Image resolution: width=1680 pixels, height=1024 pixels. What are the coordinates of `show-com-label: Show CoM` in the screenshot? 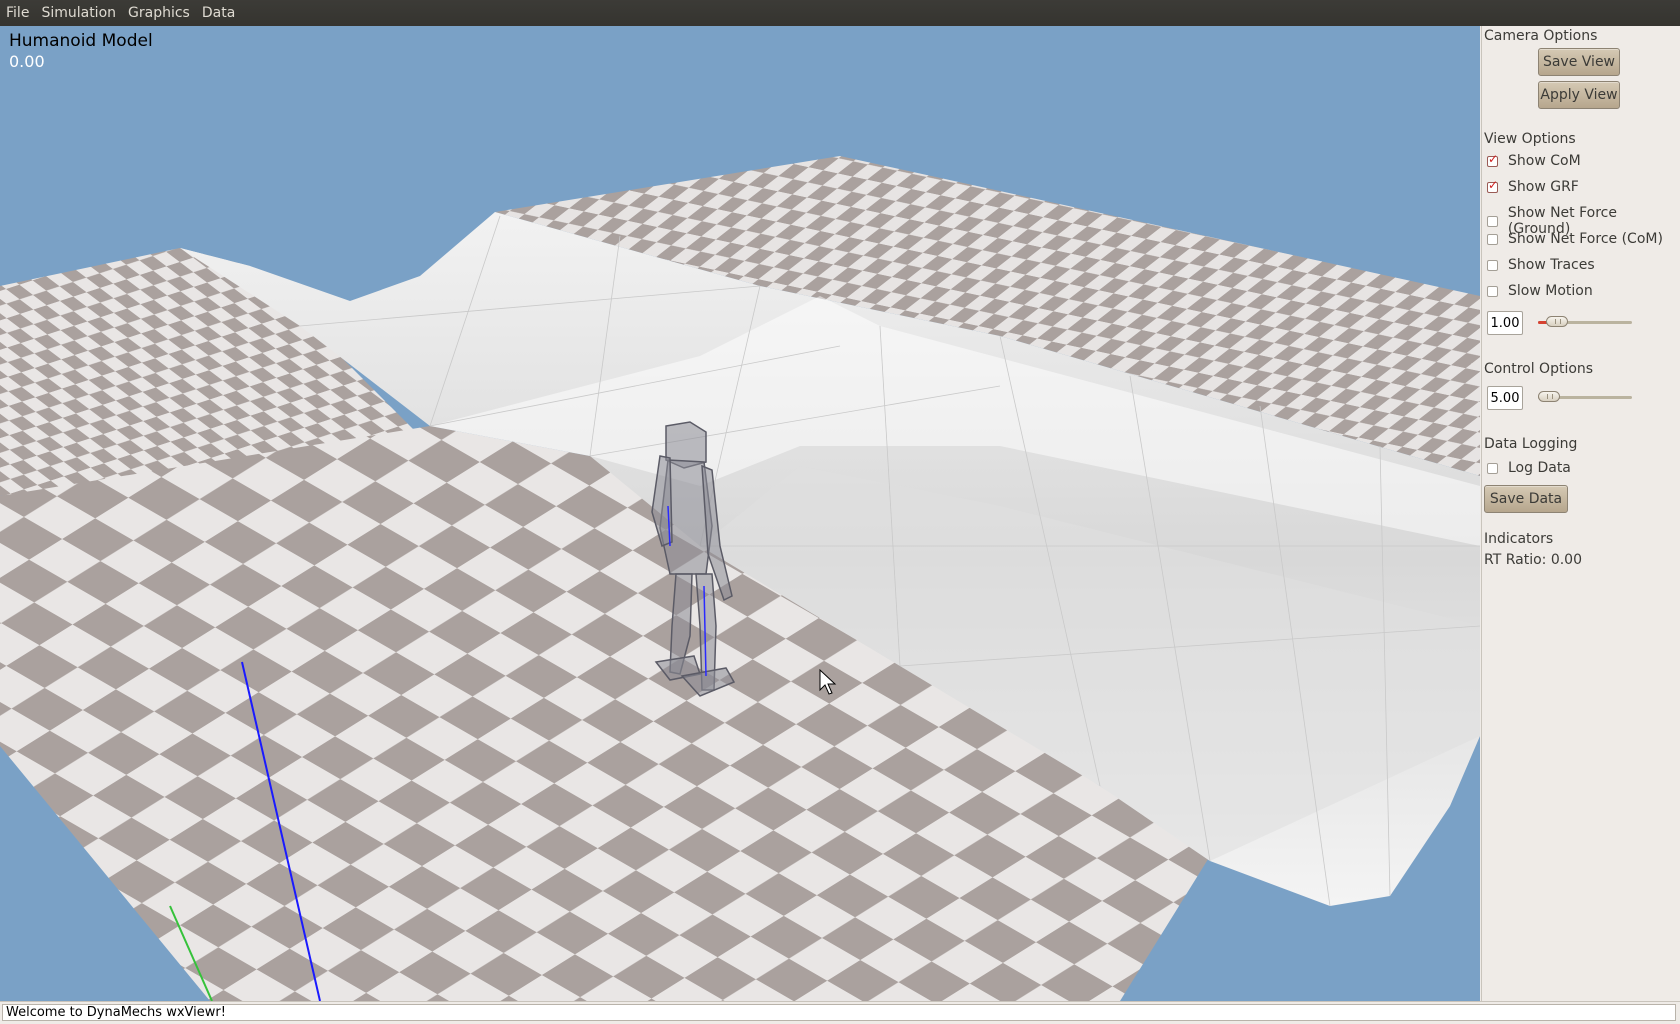 It's located at (1544, 161).